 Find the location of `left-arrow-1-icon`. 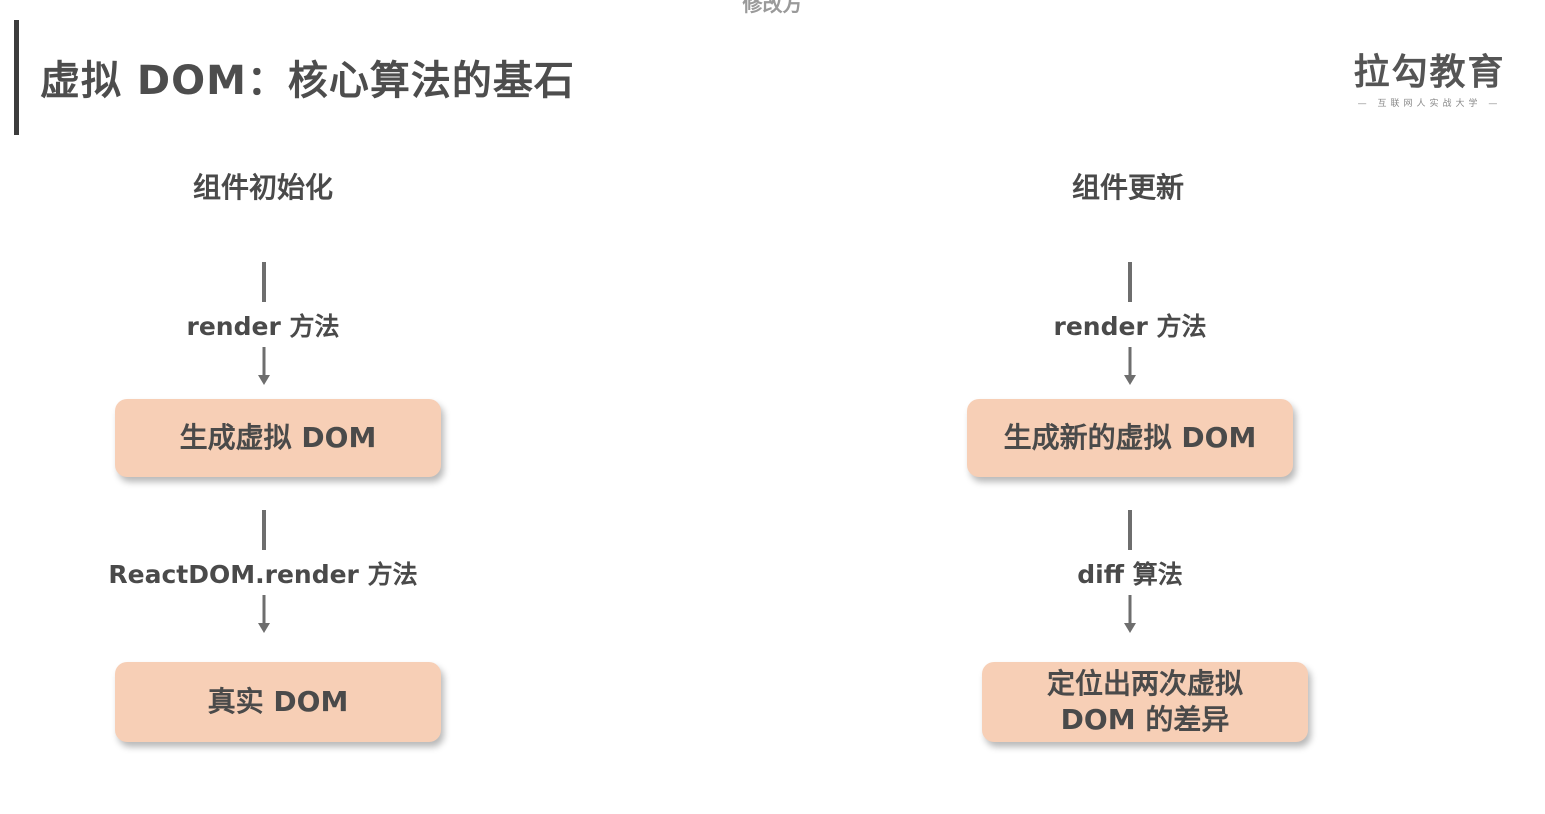

left-arrow-1-icon is located at coordinates (264, 366).